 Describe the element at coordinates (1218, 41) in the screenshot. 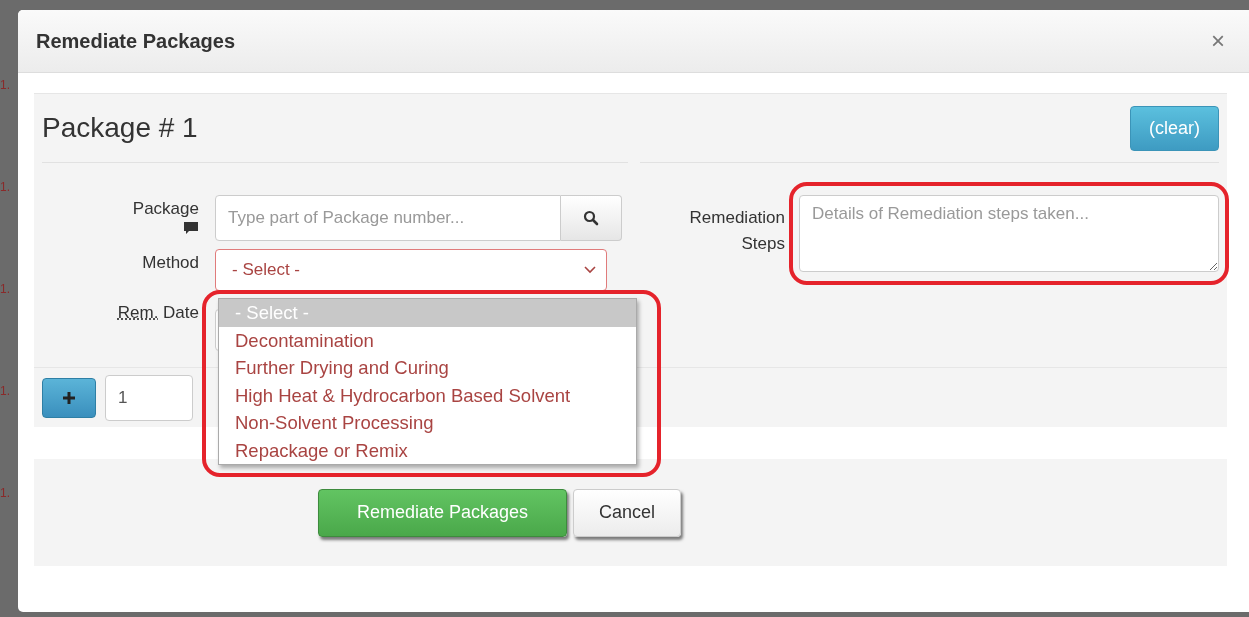

I see `close-button: ×` at that location.